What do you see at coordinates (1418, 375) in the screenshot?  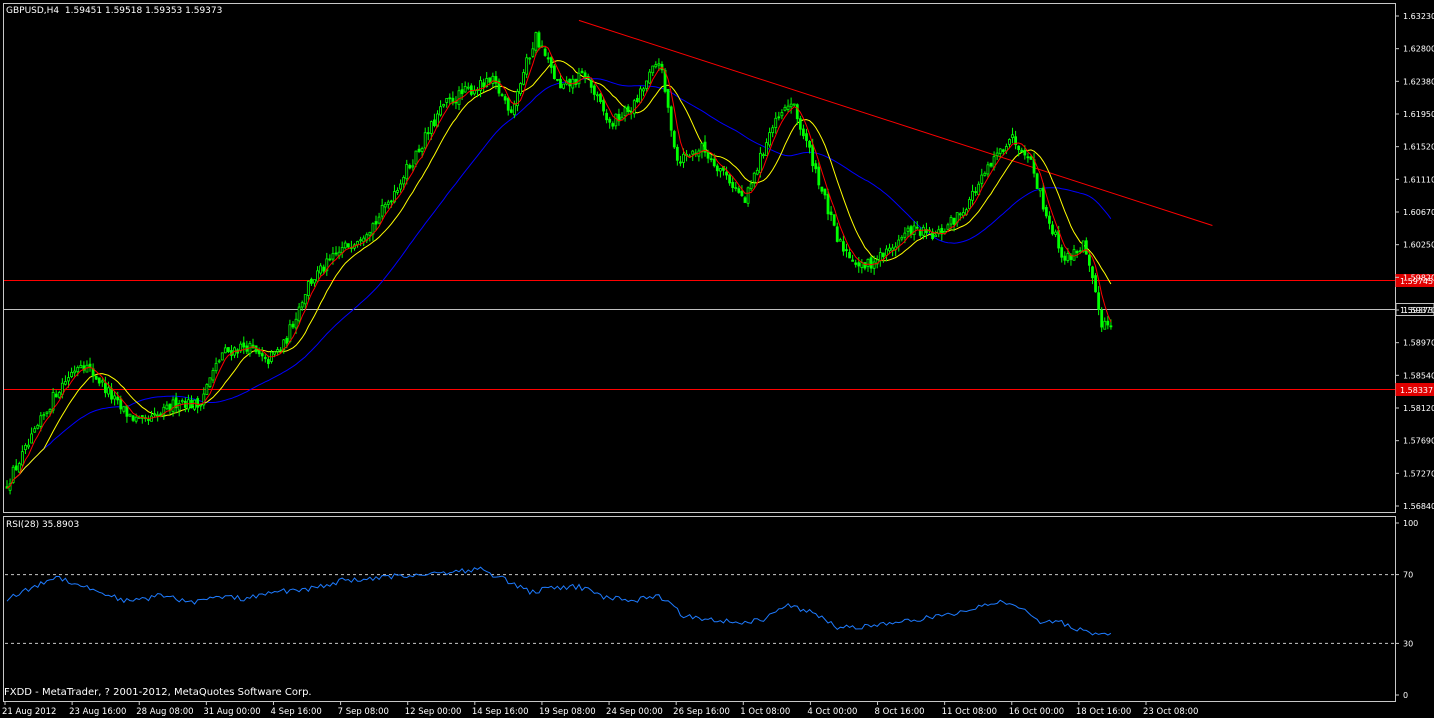 I see `price-tick-label: 1.58540` at bounding box center [1418, 375].